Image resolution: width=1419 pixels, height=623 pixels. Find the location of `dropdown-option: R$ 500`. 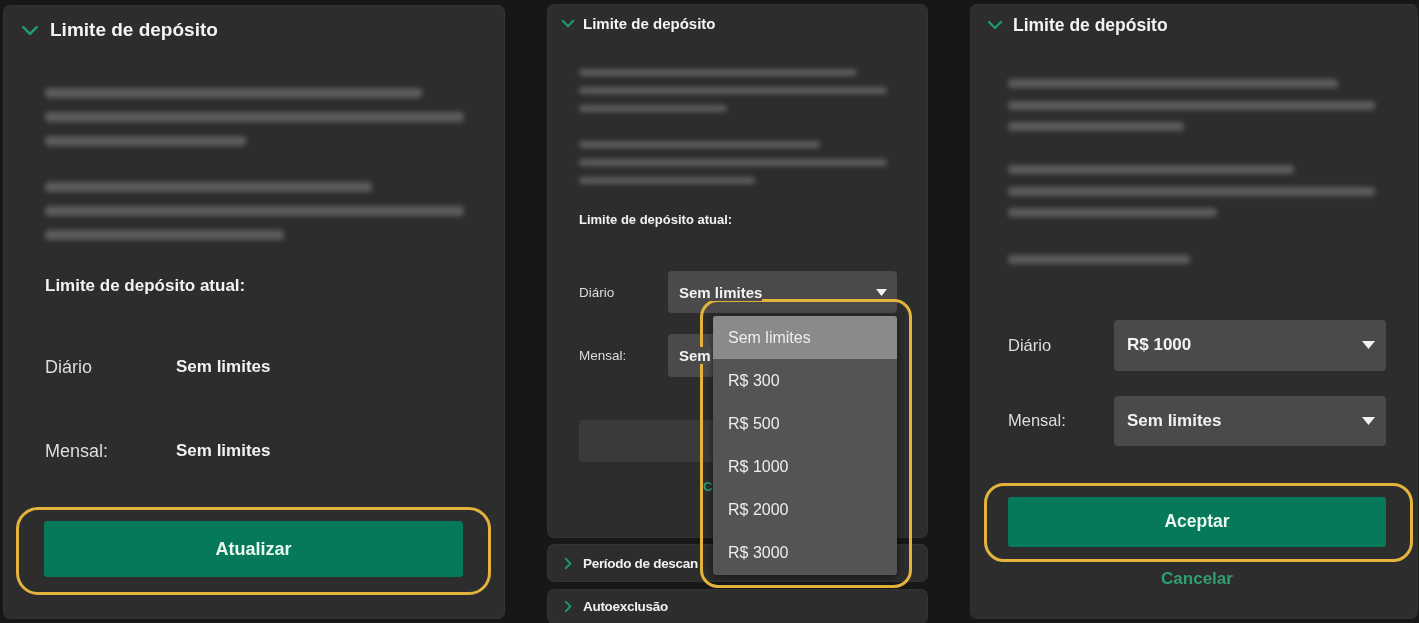

dropdown-option: R$ 500 is located at coordinates (805, 424).